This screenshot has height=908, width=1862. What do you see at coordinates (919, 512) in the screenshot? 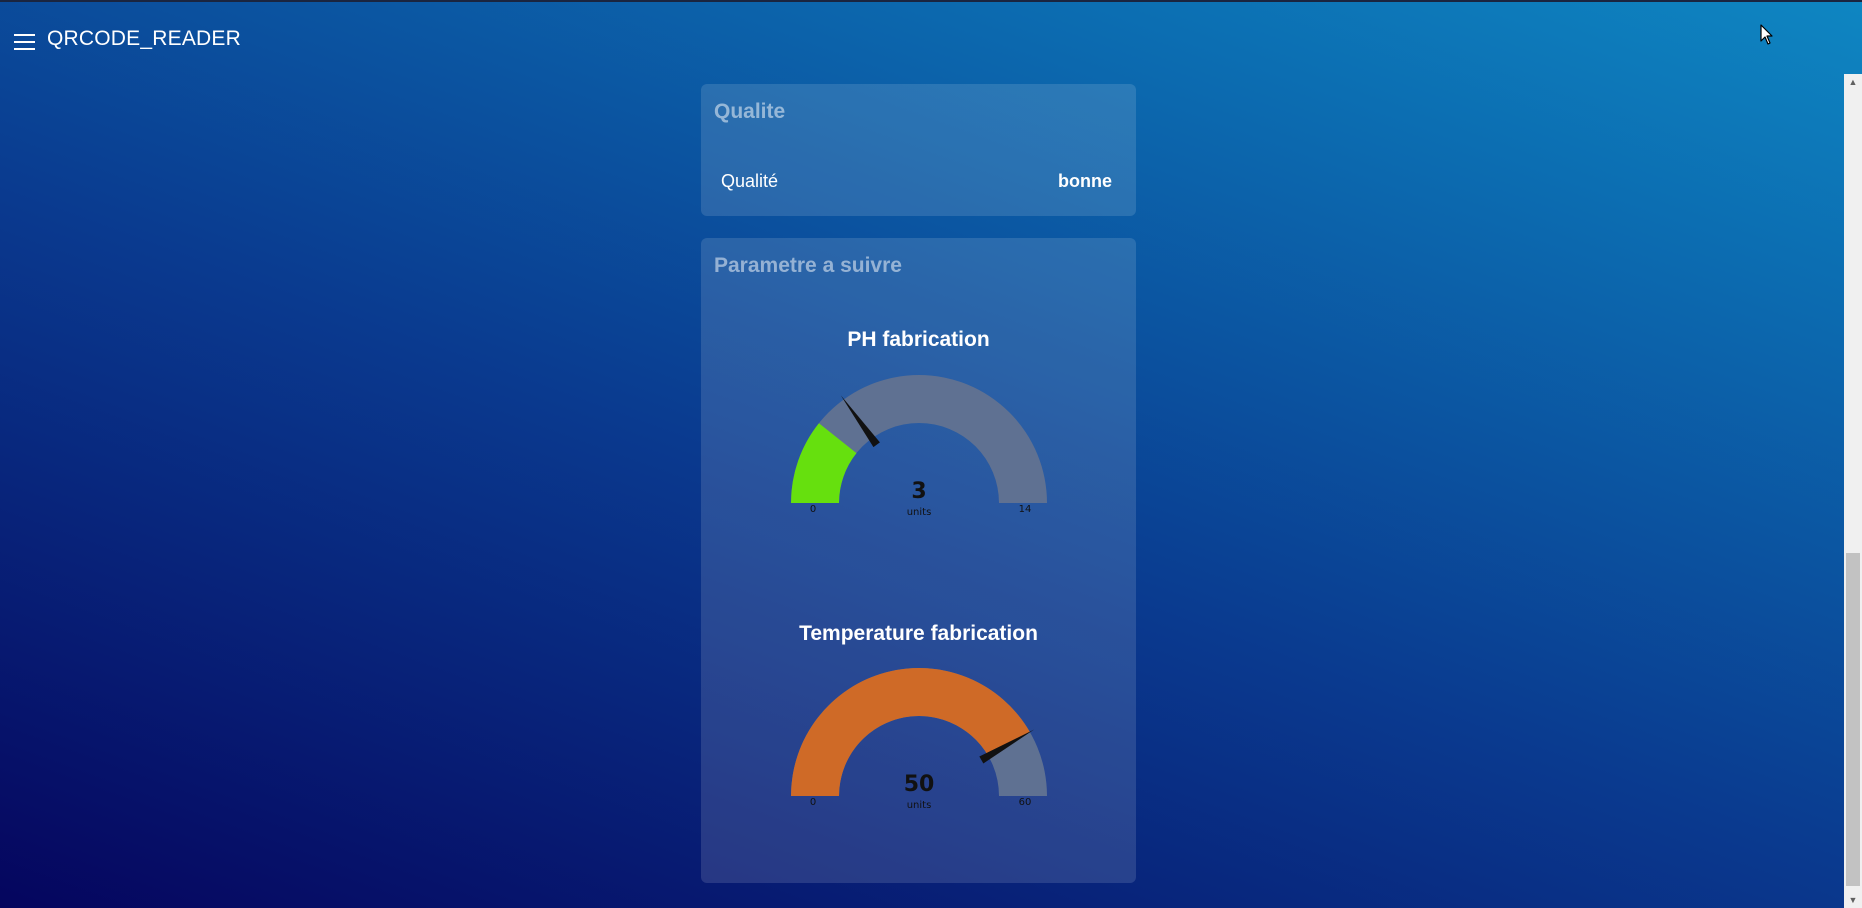
I see `gauge-ph-units: units` at bounding box center [919, 512].